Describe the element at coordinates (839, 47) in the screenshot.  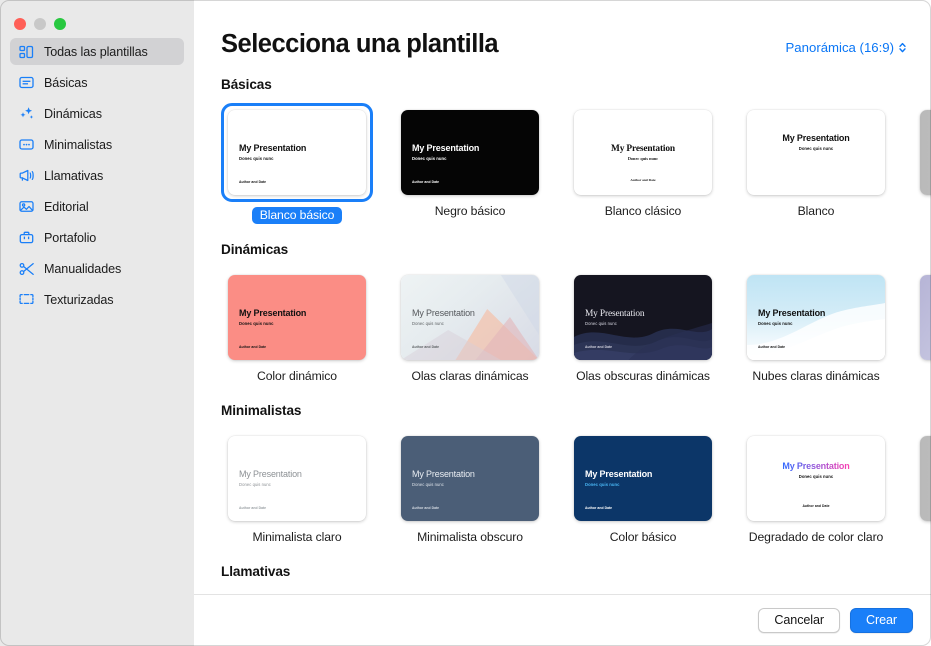
I see `aspect-ratio-label: Panorámica (16:9)` at that location.